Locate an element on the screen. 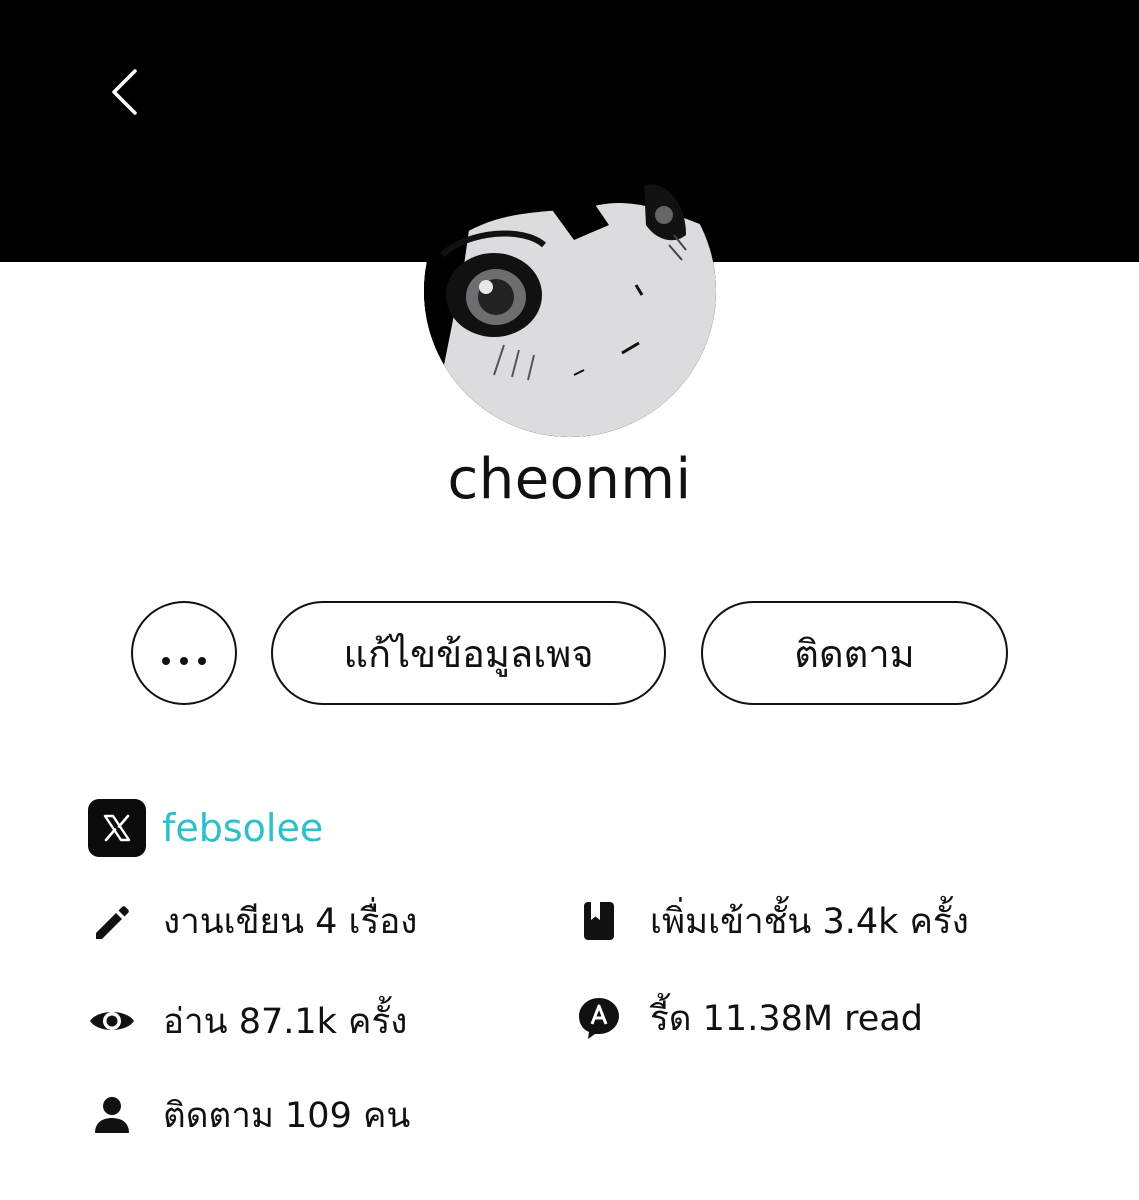 This screenshot has height=1200, width=1139. social-handle-link: febsolee is located at coordinates (242, 828).